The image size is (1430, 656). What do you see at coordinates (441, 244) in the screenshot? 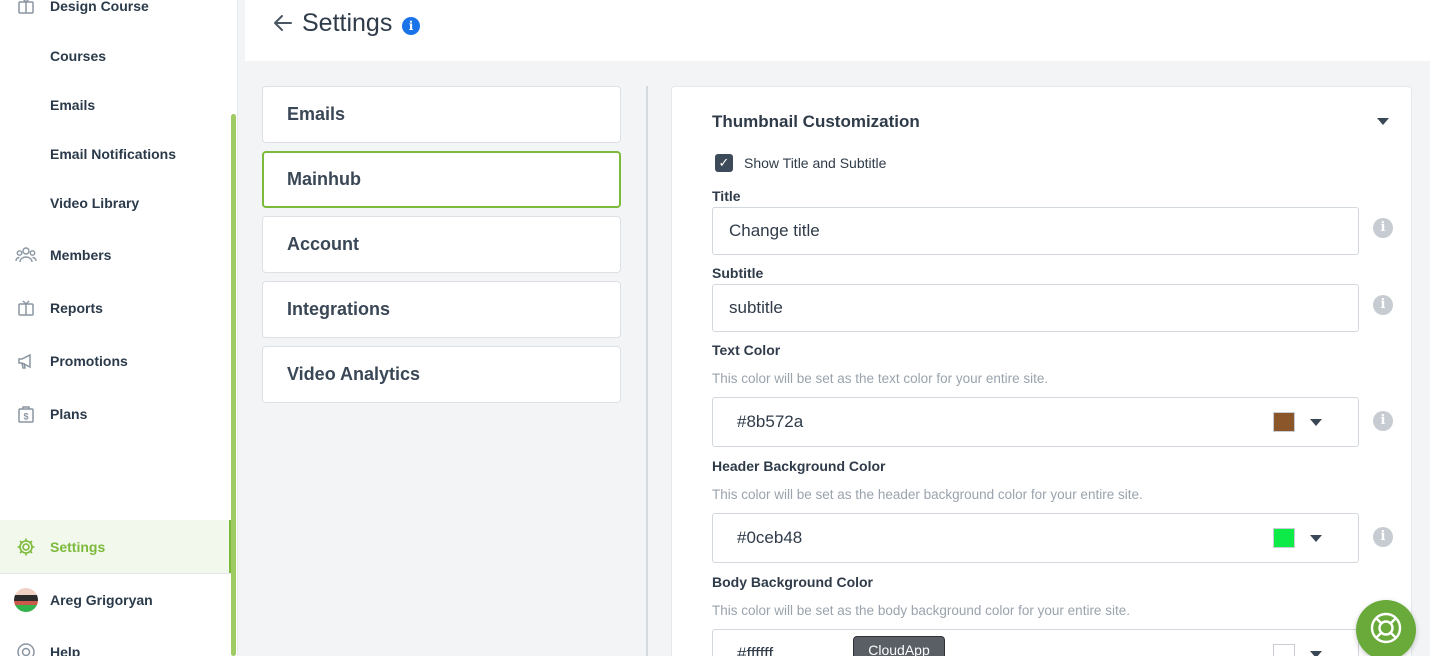
I see `tab-account: Account` at bounding box center [441, 244].